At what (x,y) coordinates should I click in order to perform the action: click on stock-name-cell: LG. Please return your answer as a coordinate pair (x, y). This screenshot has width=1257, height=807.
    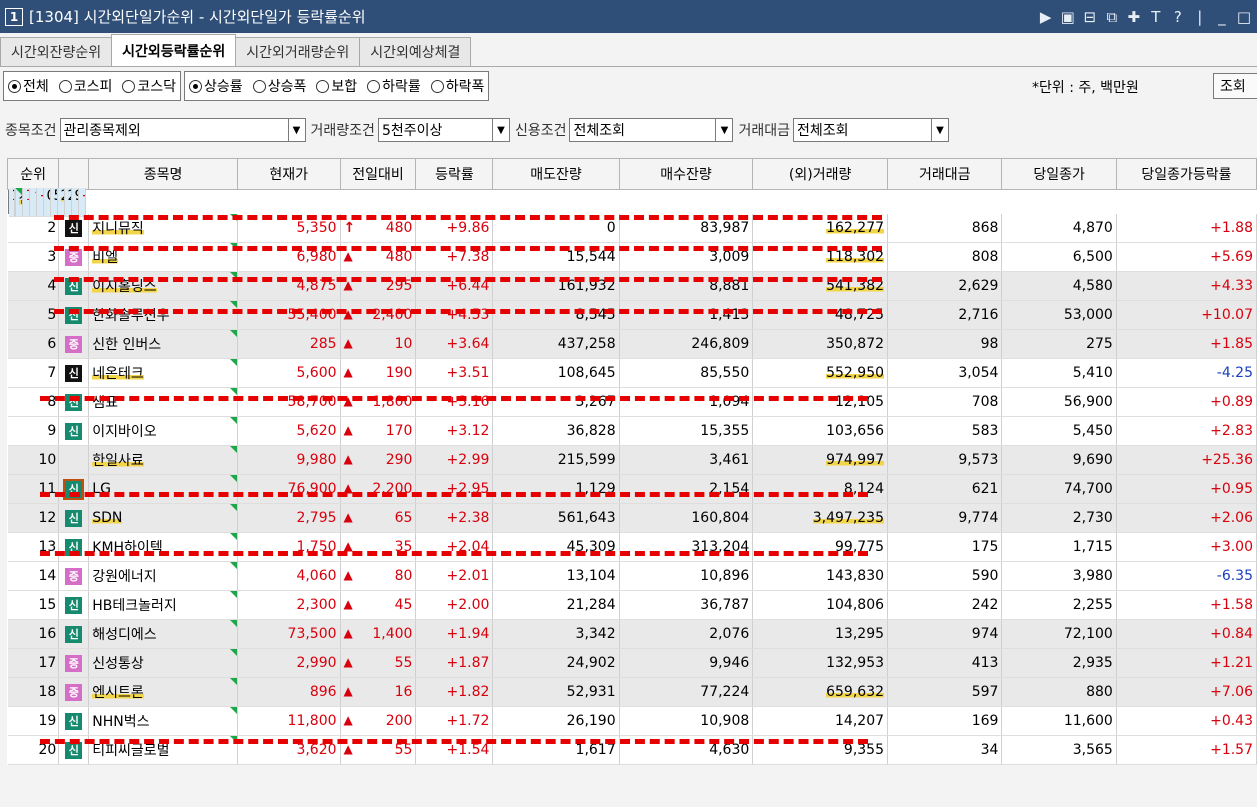
    Looking at the image, I should click on (163, 489).